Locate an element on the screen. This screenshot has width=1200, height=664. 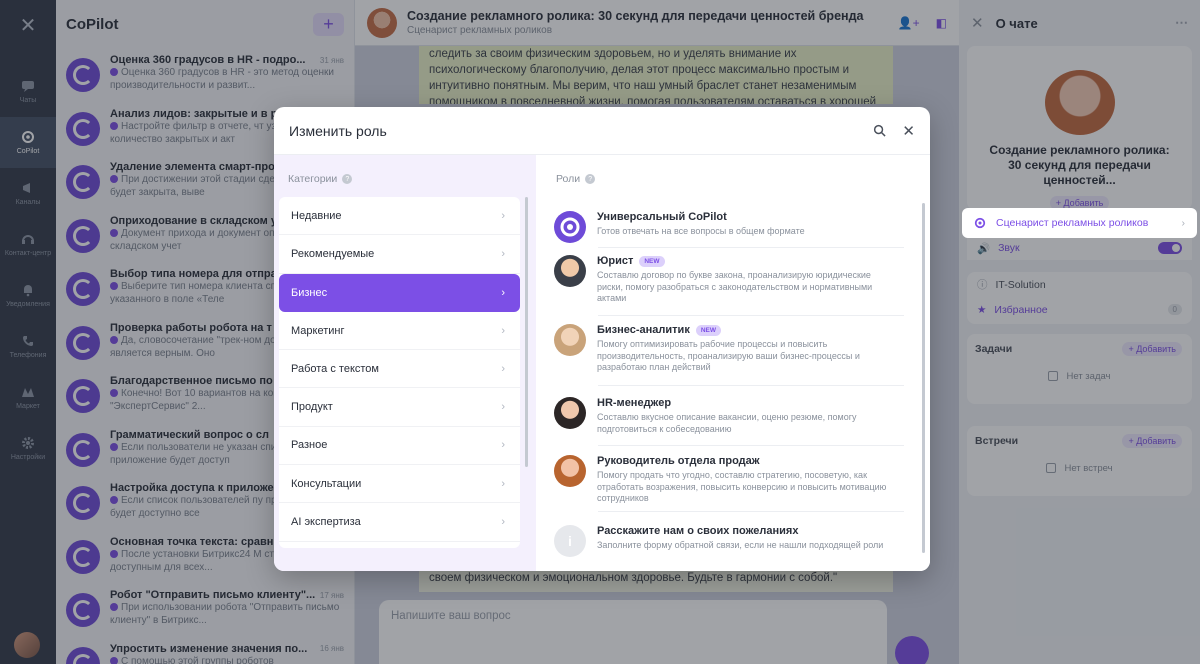
role-name: Расскажите нам о своих пожеланиях is located at coordinates (698, 531).